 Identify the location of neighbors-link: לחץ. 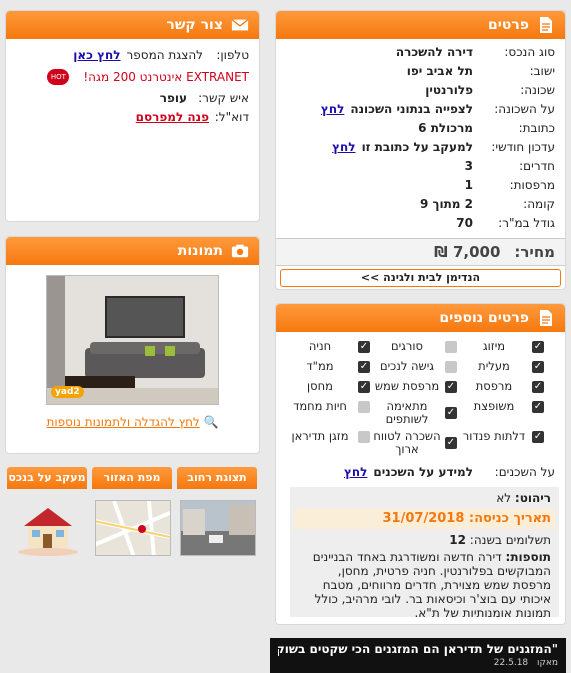
(355, 472).